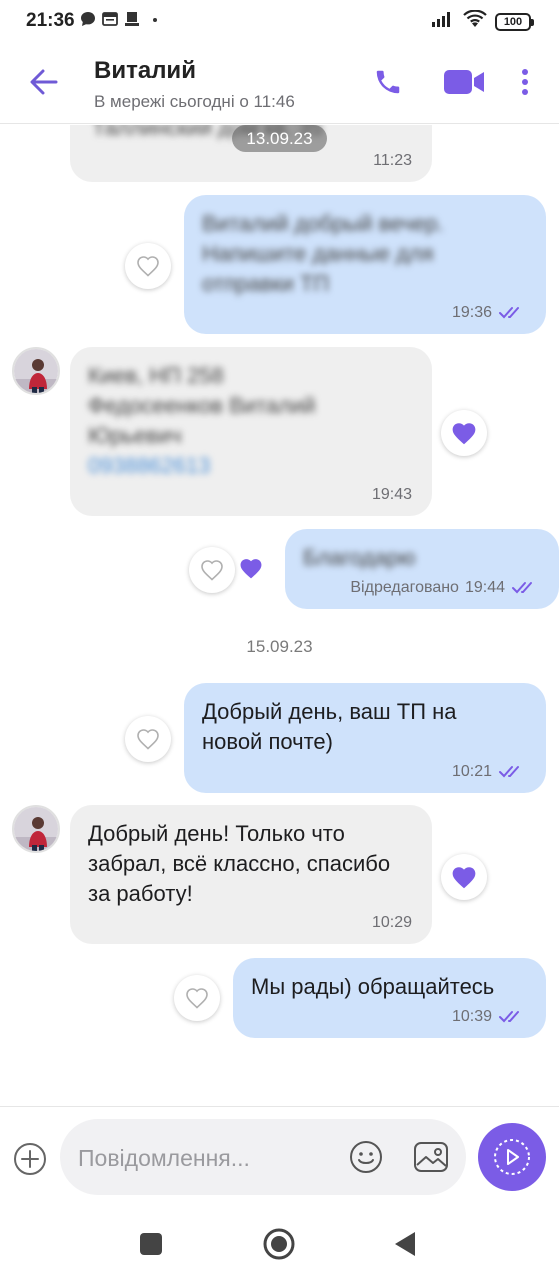 This screenshot has height=1280, width=559. I want to click on notification-dot-icon, so click(153, 21).